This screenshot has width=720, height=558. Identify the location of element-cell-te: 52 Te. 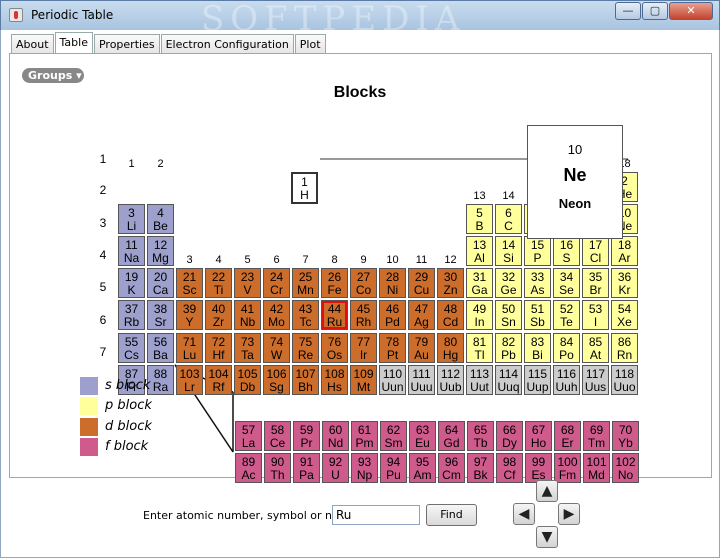
(566, 315).